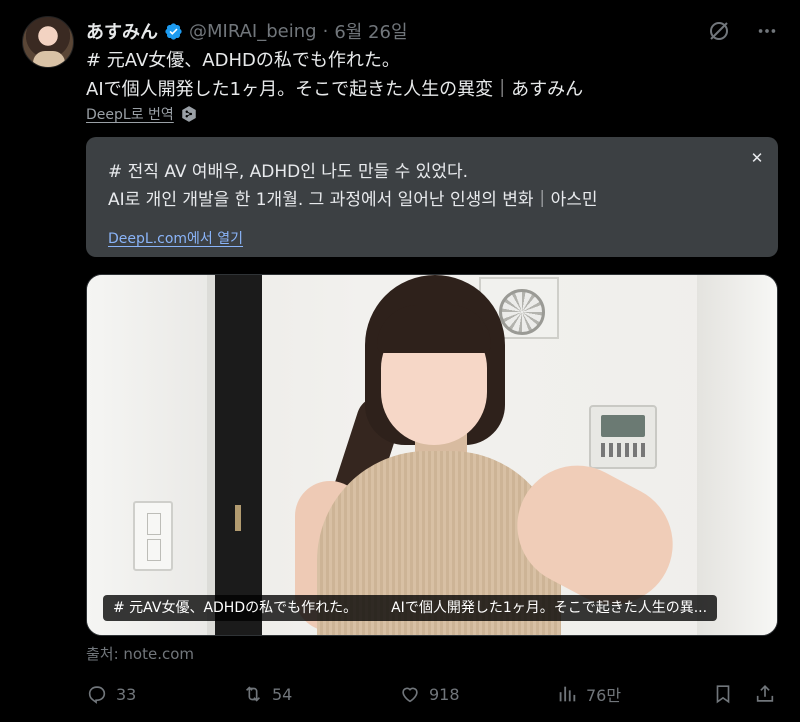 Image resolution: width=800 pixels, height=722 pixels. I want to click on media-caption-left: # 元AV女優、ADHDの私でも作れた。, so click(235, 608).